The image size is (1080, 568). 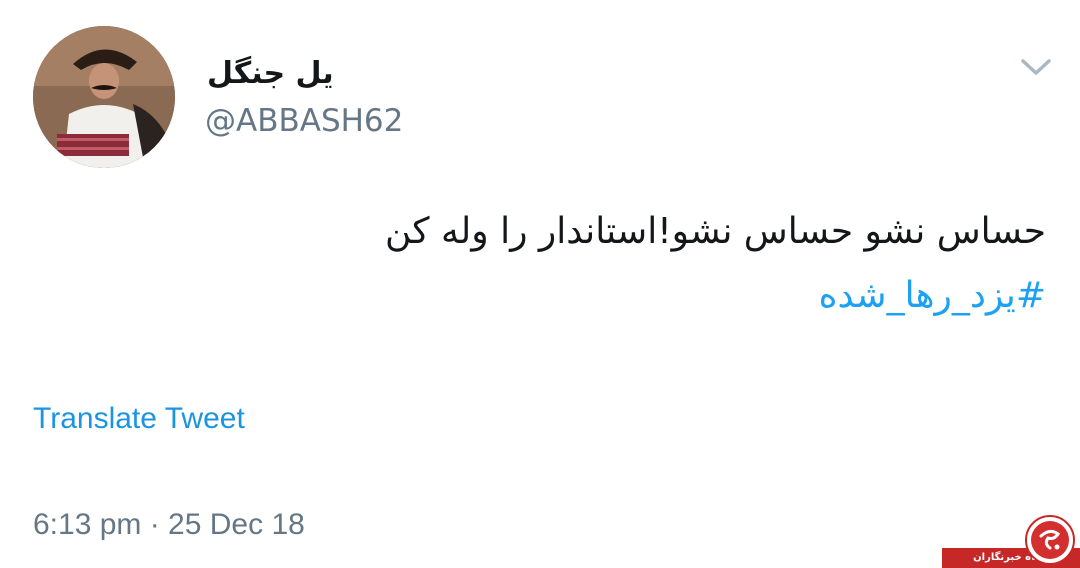 I want to click on avatar, so click(x=104, y=97).